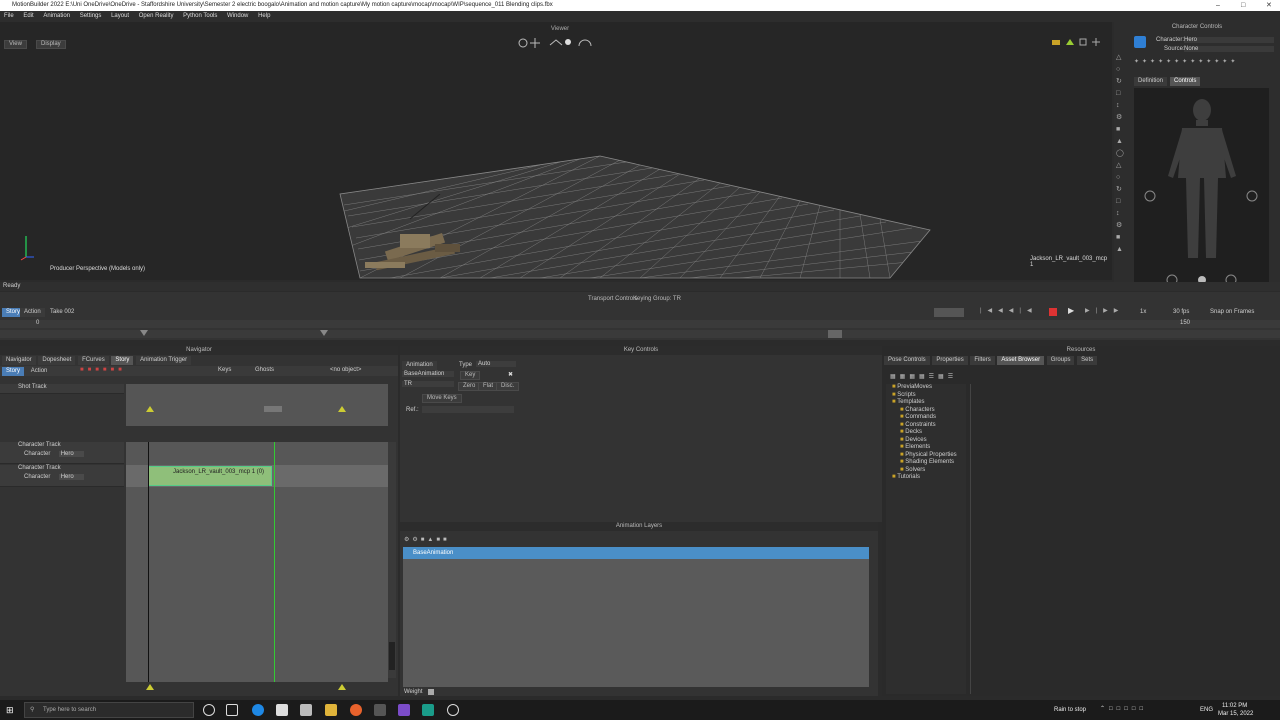  Describe the element at coordinates (926, 426) in the screenshot. I see `tree-item-constraints: ■ Constraints` at that location.